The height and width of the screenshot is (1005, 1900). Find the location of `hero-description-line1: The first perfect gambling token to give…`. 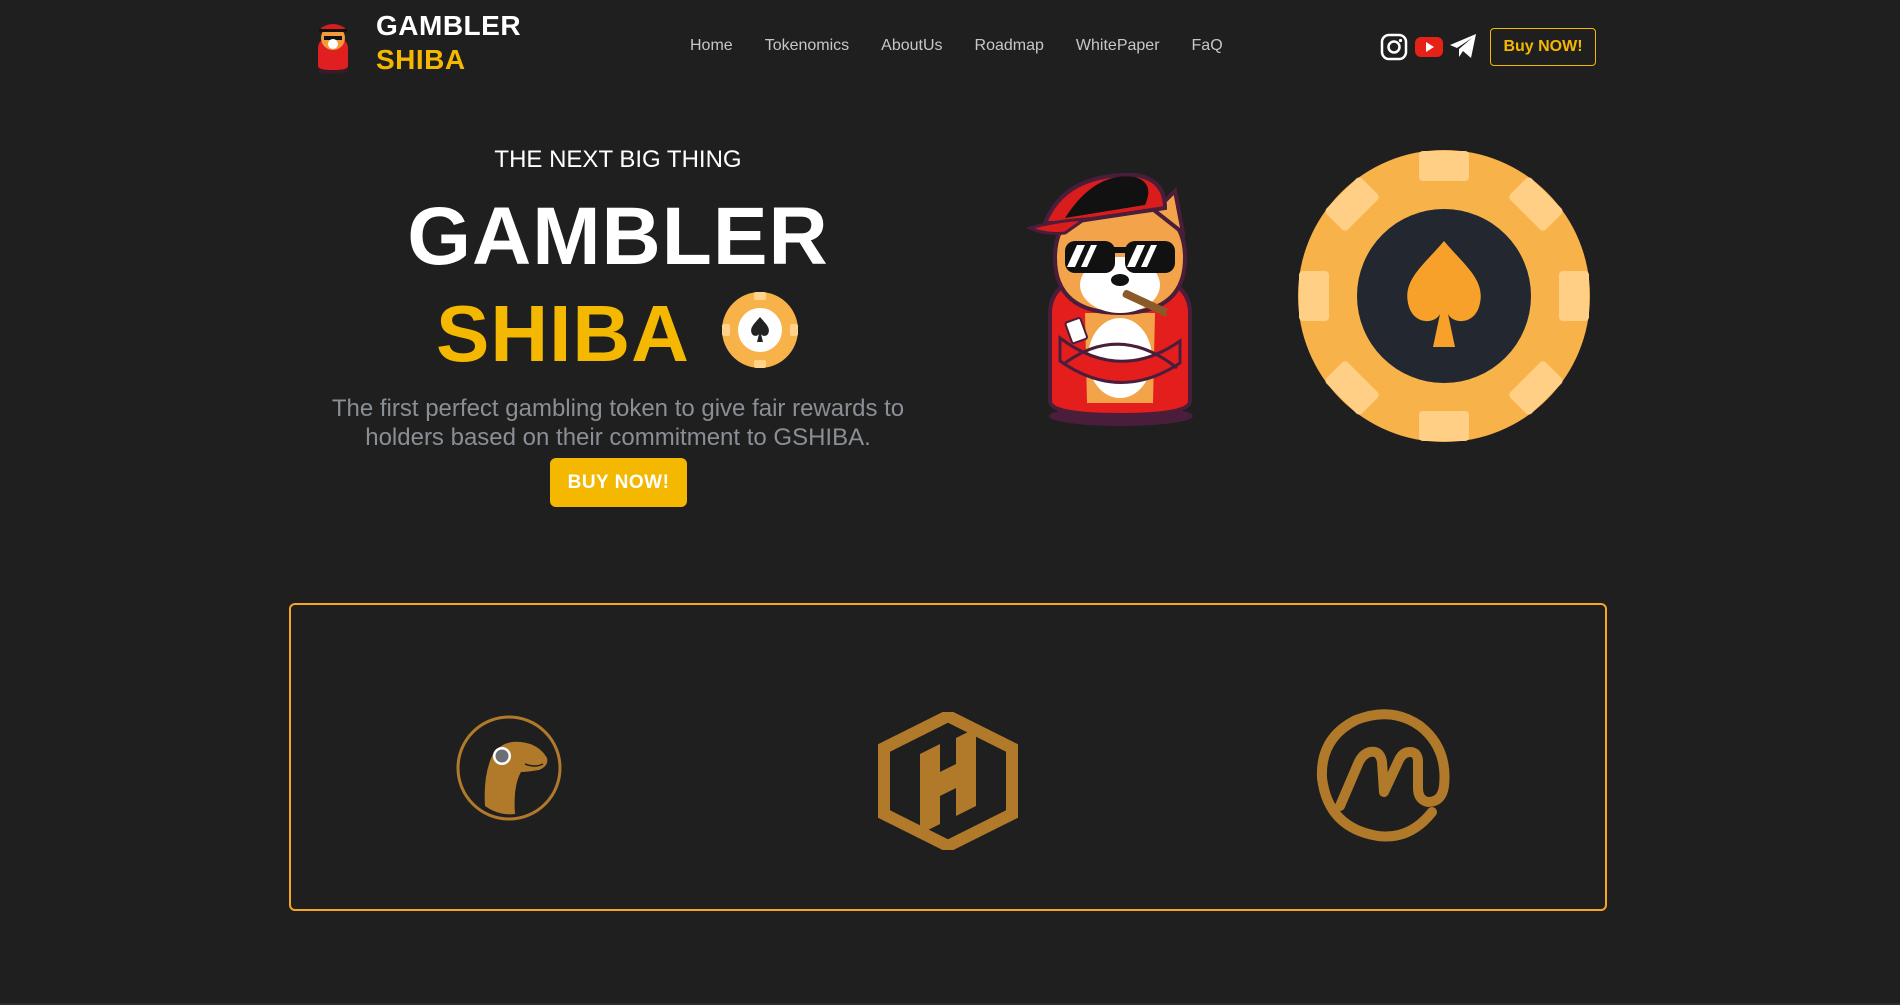

hero-description-line1: The first perfect gambling token to give… is located at coordinates (618, 408).